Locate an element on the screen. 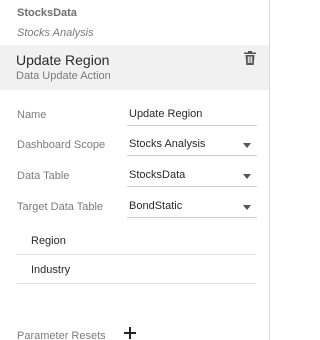  data-table-select: StocksData is located at coordinates (192, 176).